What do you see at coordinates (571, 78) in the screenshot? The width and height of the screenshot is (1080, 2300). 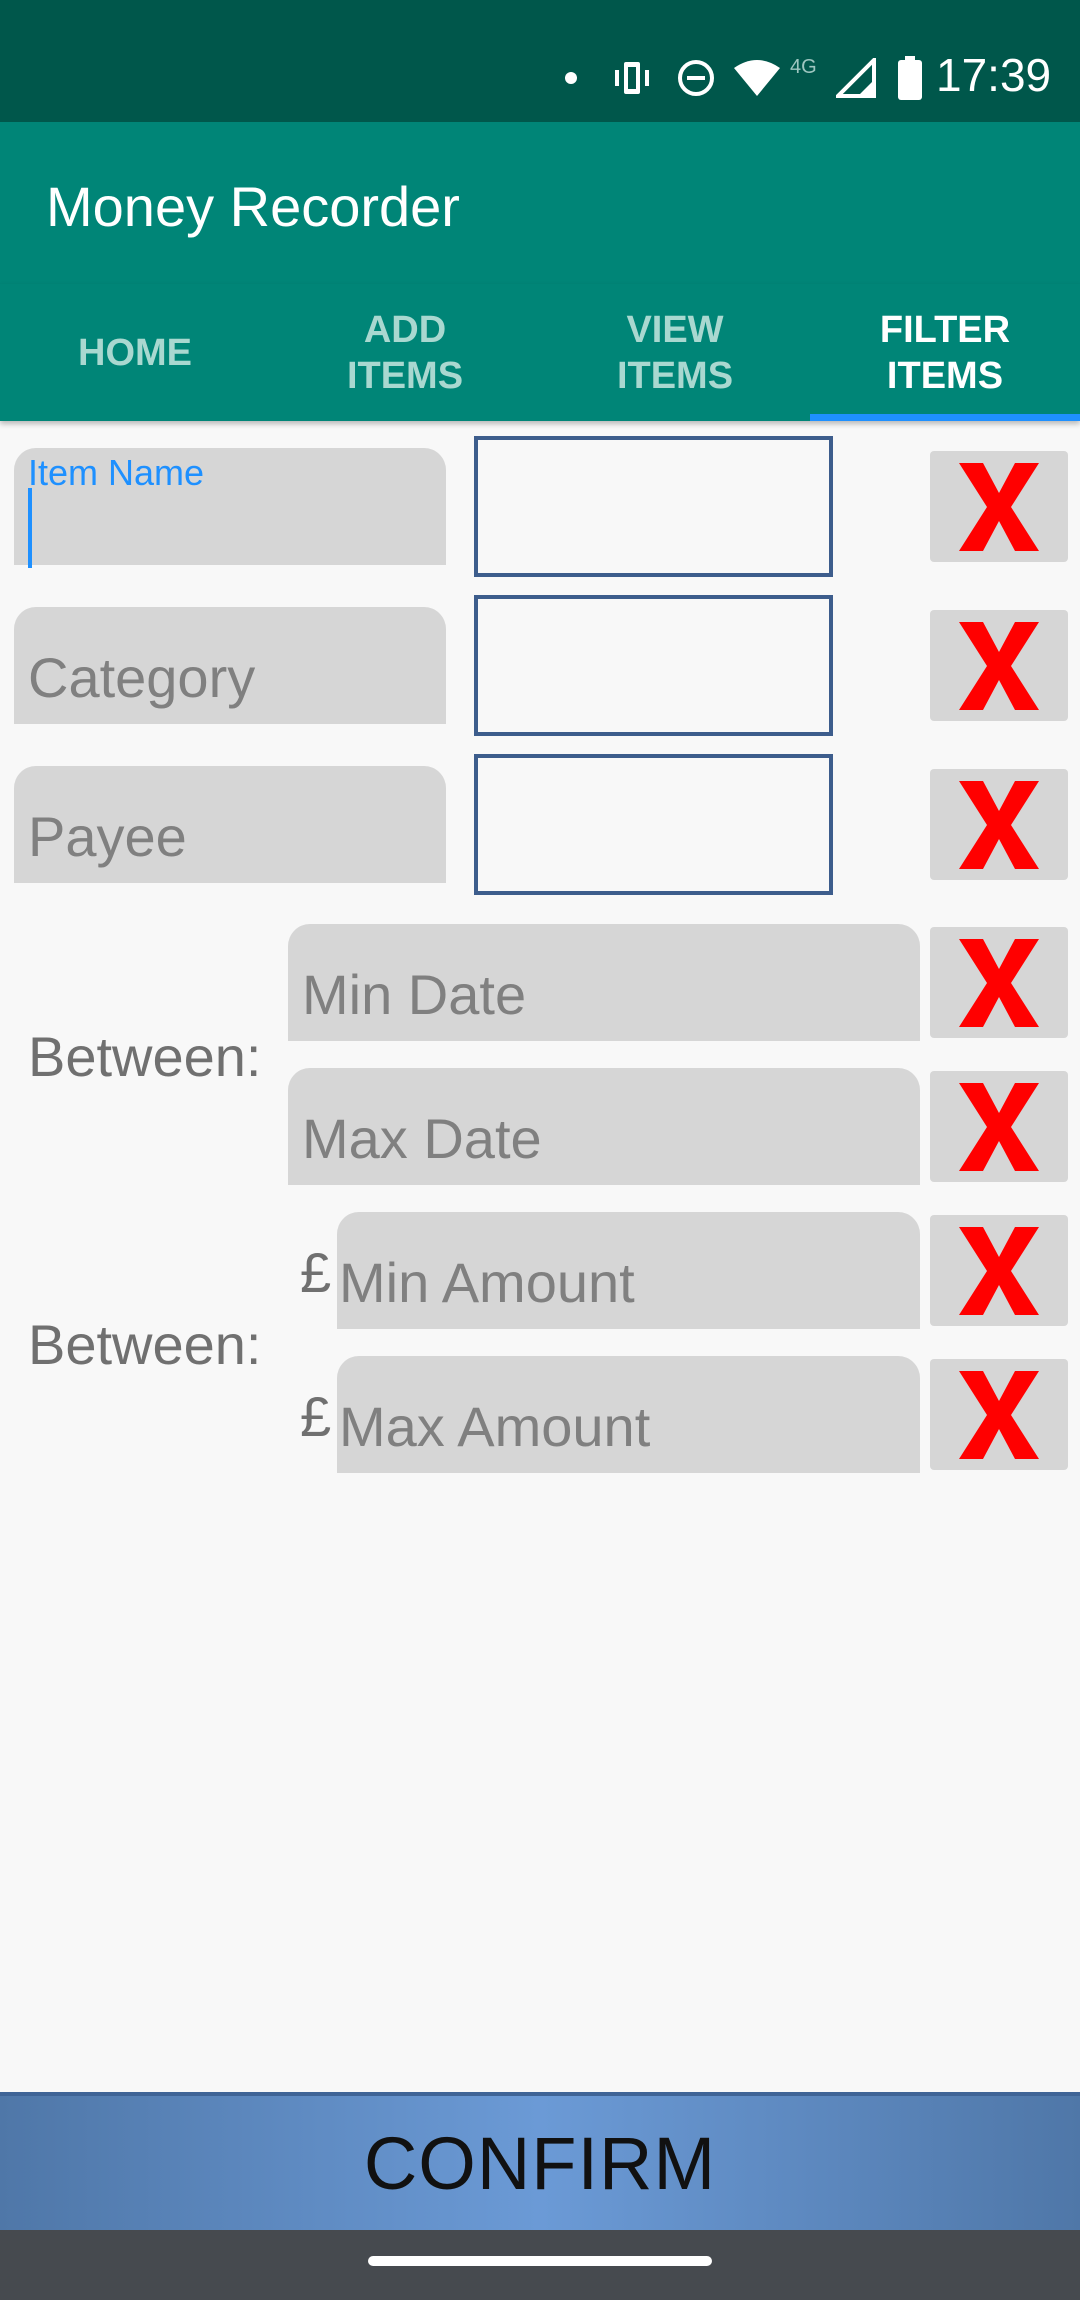 I see `notification-dot-icon` at bounding box center [571, 78].